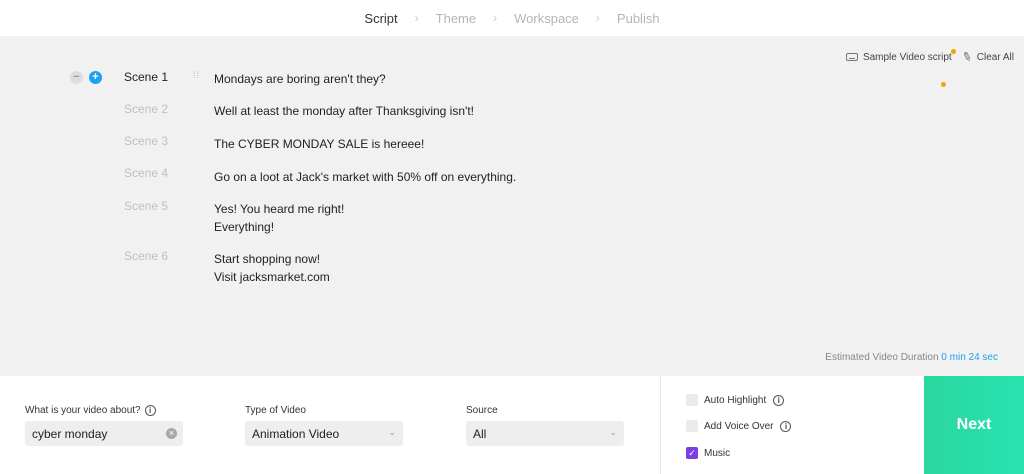  What do you see at coordinates (267, 259) in the screenshot?
I see `scene-line: Start shopping now!` at bounding box center [267, 259].